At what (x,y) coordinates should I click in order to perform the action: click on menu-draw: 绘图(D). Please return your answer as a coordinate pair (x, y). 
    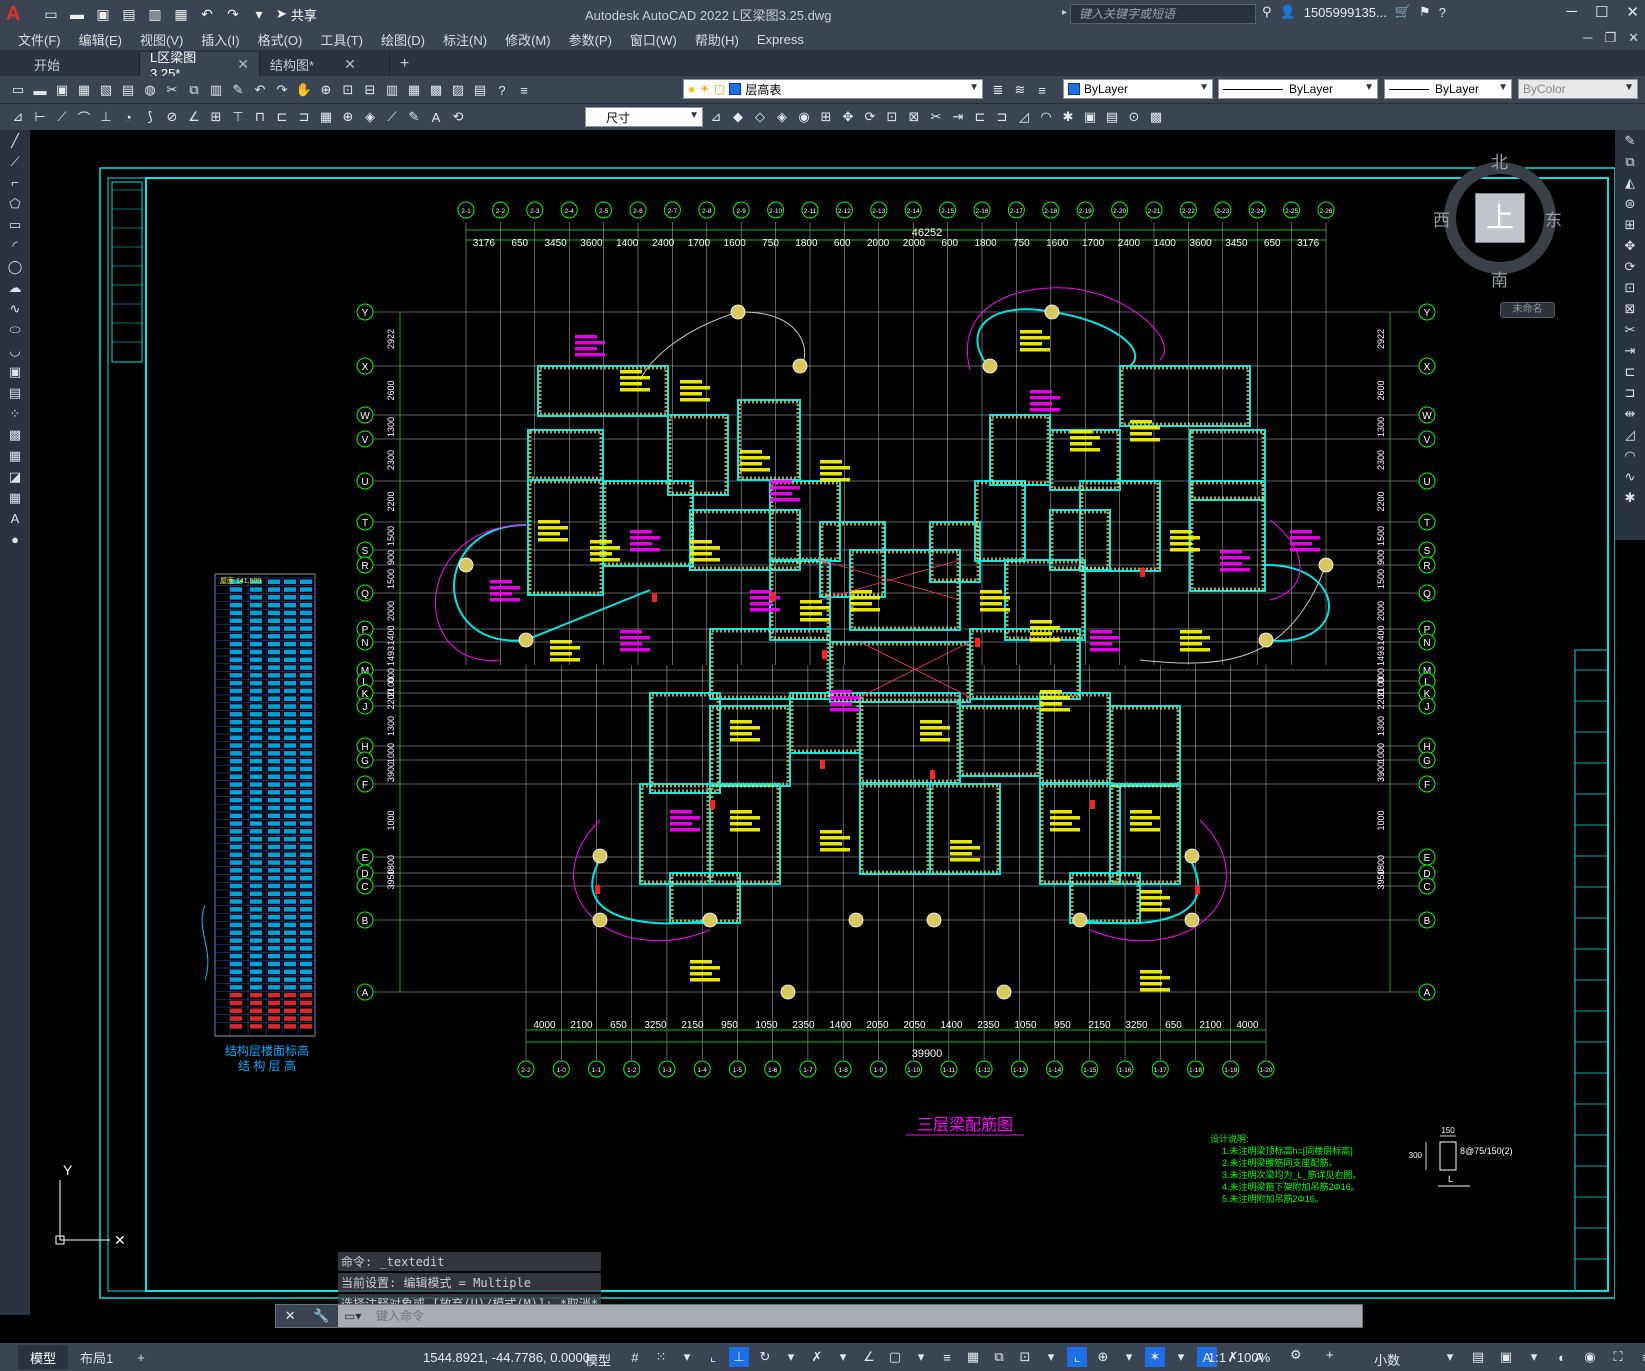
    Looking at the image, I should click on (403, 39).